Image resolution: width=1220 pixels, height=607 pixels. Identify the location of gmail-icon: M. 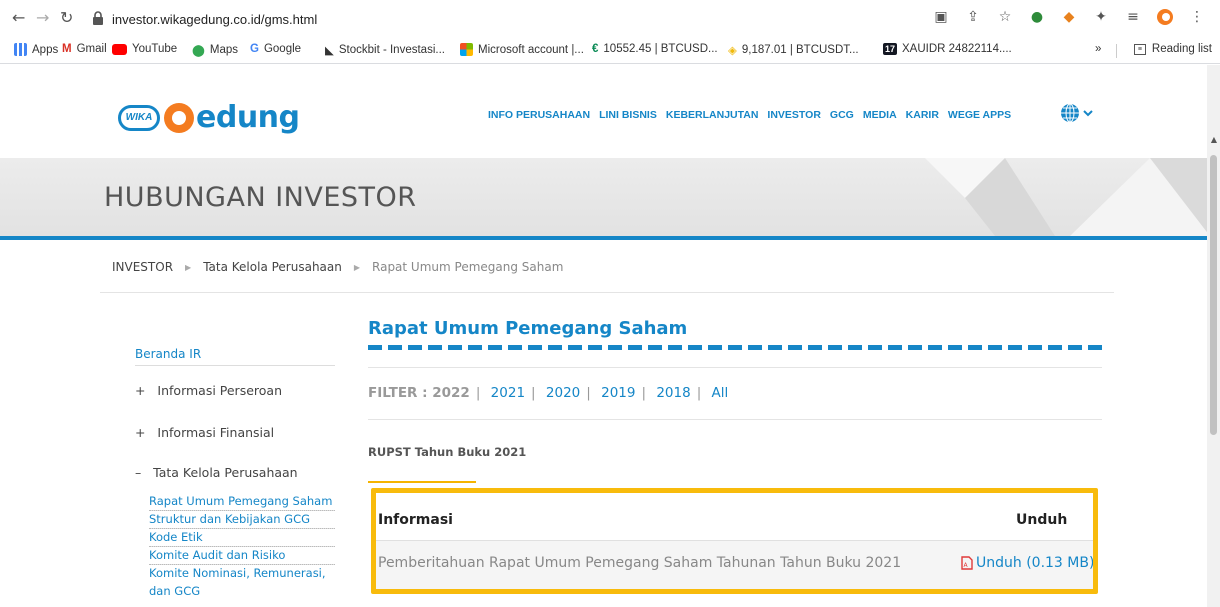
(67, 49).